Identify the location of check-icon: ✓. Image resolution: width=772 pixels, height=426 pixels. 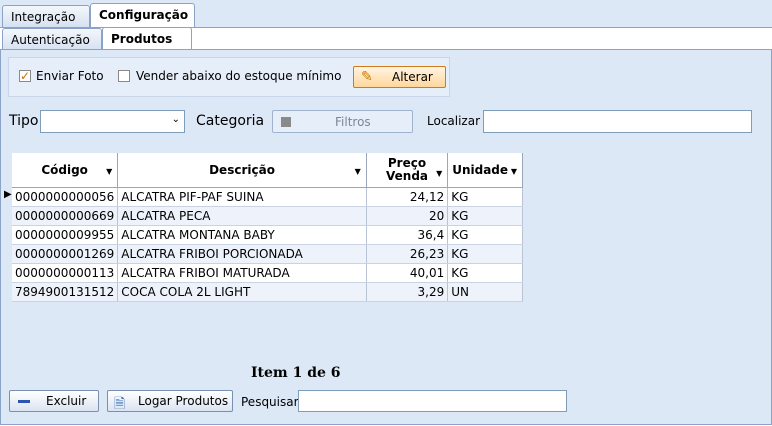
(25, 76).